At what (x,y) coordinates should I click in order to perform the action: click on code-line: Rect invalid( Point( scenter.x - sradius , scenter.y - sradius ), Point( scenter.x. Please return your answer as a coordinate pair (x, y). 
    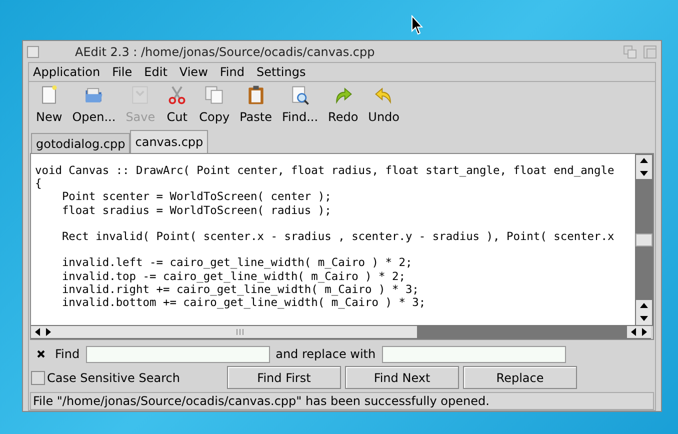
    Looking at the image, I should click on (338, 237).